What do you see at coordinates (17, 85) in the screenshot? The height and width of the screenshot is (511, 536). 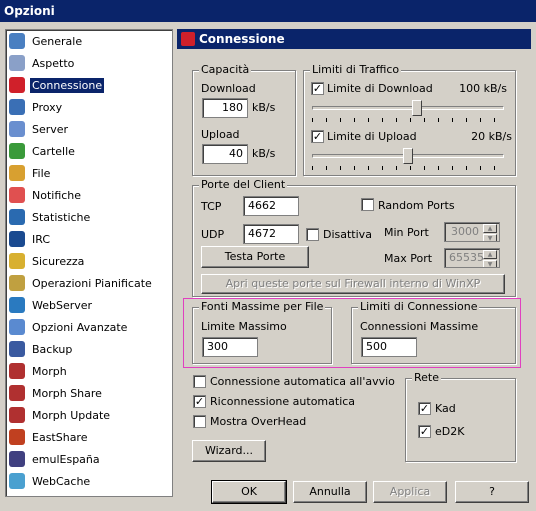 I see `connection-plug-icon` at bounding box center [17, 85].